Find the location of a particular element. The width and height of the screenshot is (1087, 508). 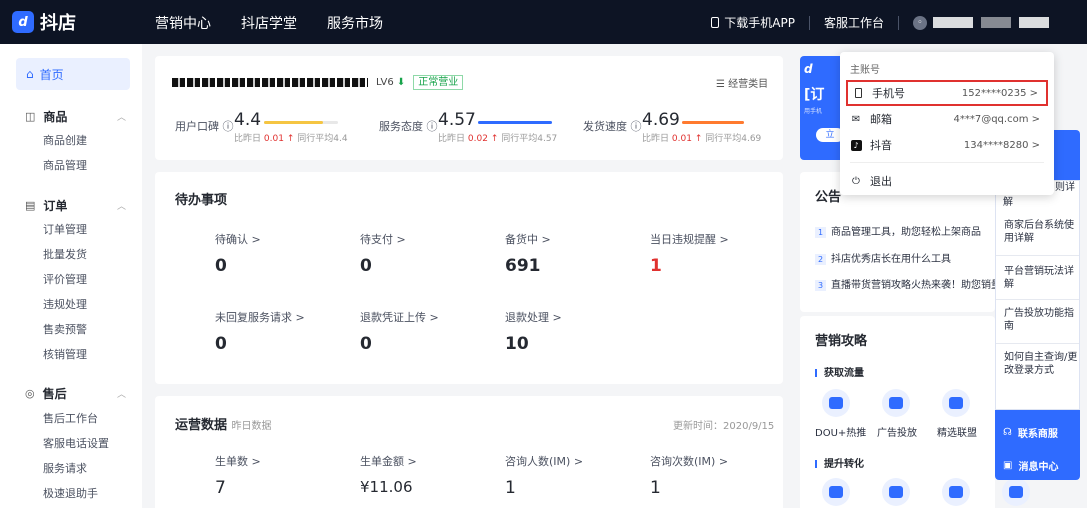

top-bar: d 抖店 营销中心 抖店学堂 服务市场 下载手机APP 客服工作台 ◦ is located at coordinates (543, 22).